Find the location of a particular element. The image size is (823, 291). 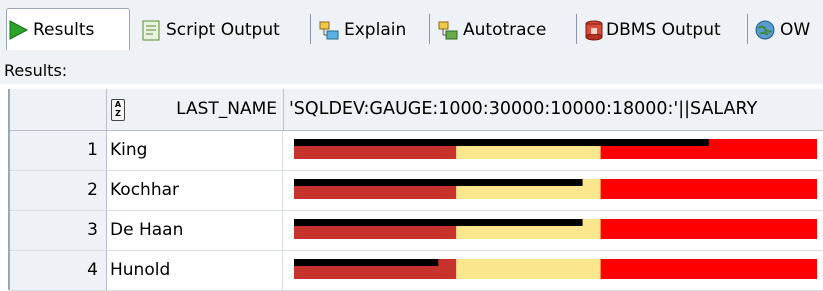

tab-dbms-output: DBMS Output is located at coordinates (652, 30).